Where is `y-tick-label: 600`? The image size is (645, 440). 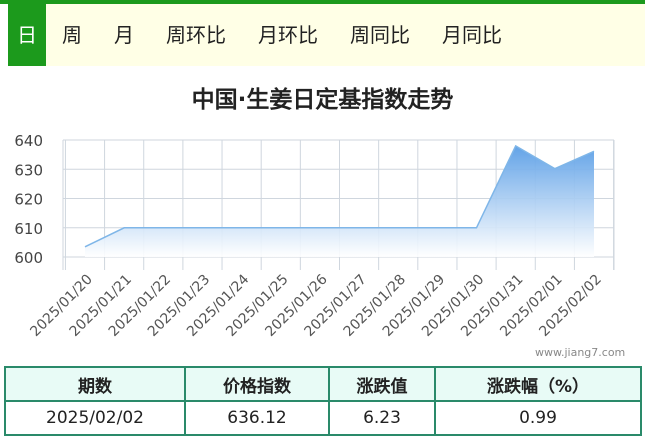
y-tick-label: 600 is located at coordinates (28, 258).